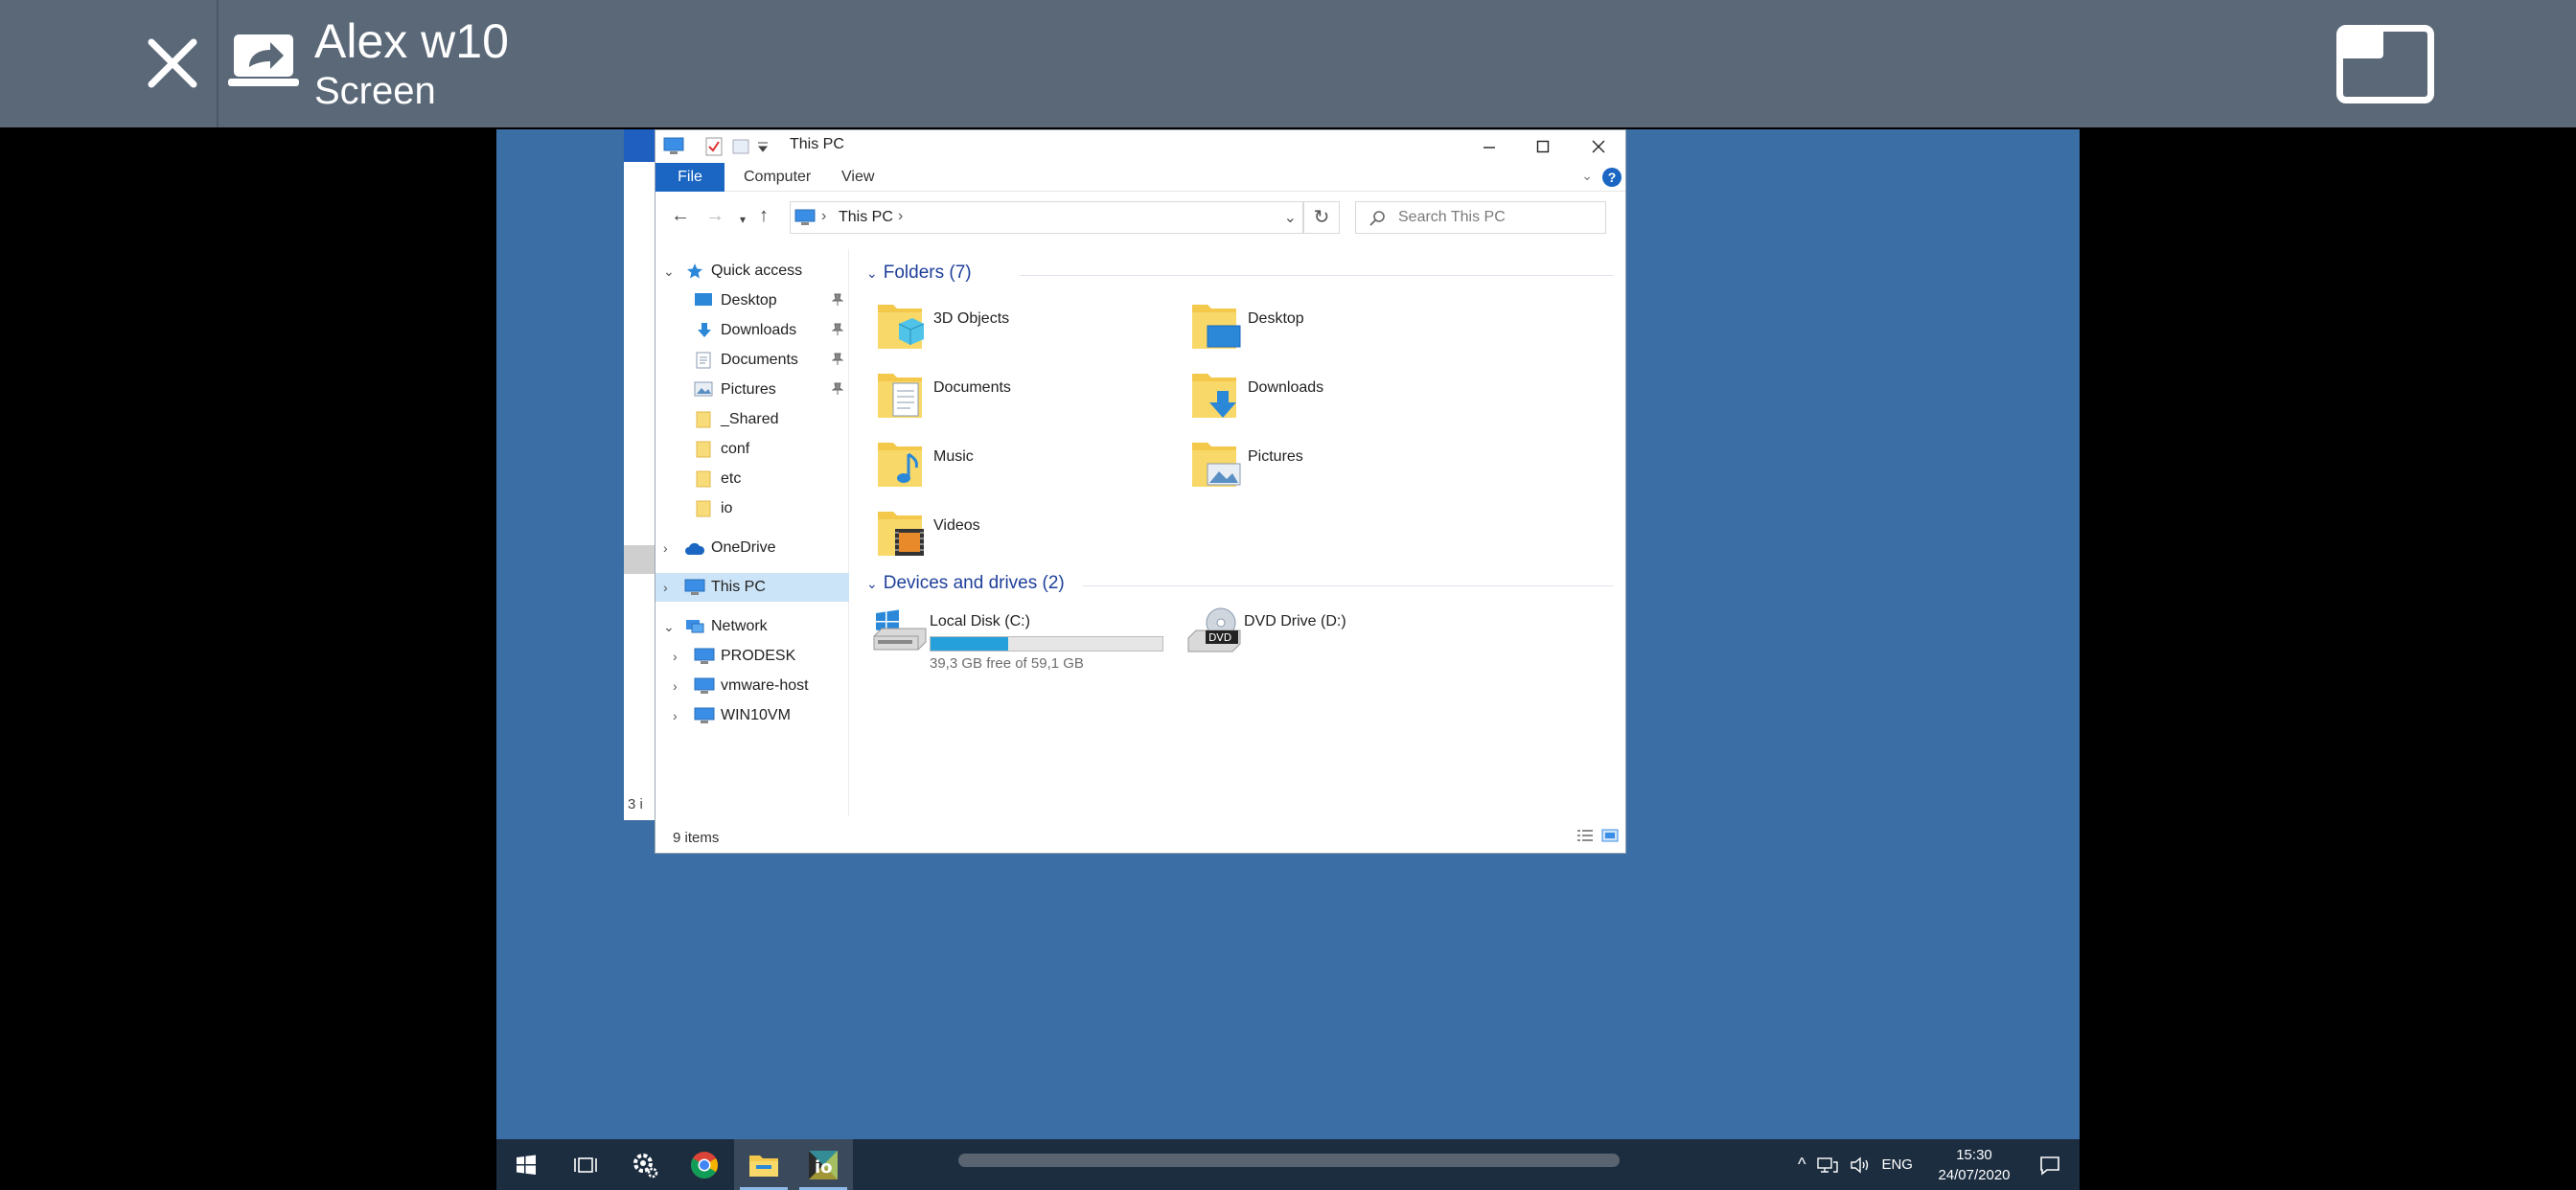 The width and height of the screenshot is (2576, 1190). I want to click on back-button: ←, so click(680, 216).